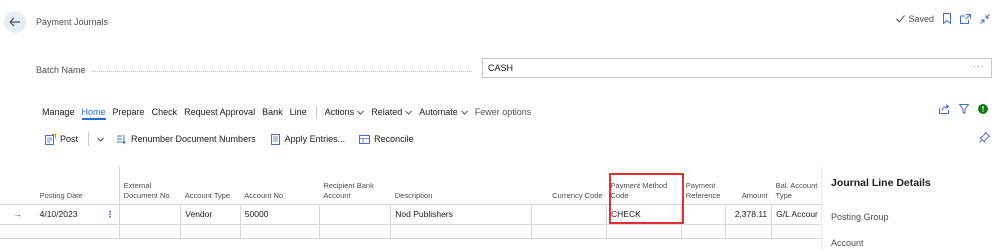 This screenshot has width=1000, height=250. What do you see at coordinates (354, 214) in the screenshot?
I see `cell-recipient-bank-account` at bounding box center [354, 214].